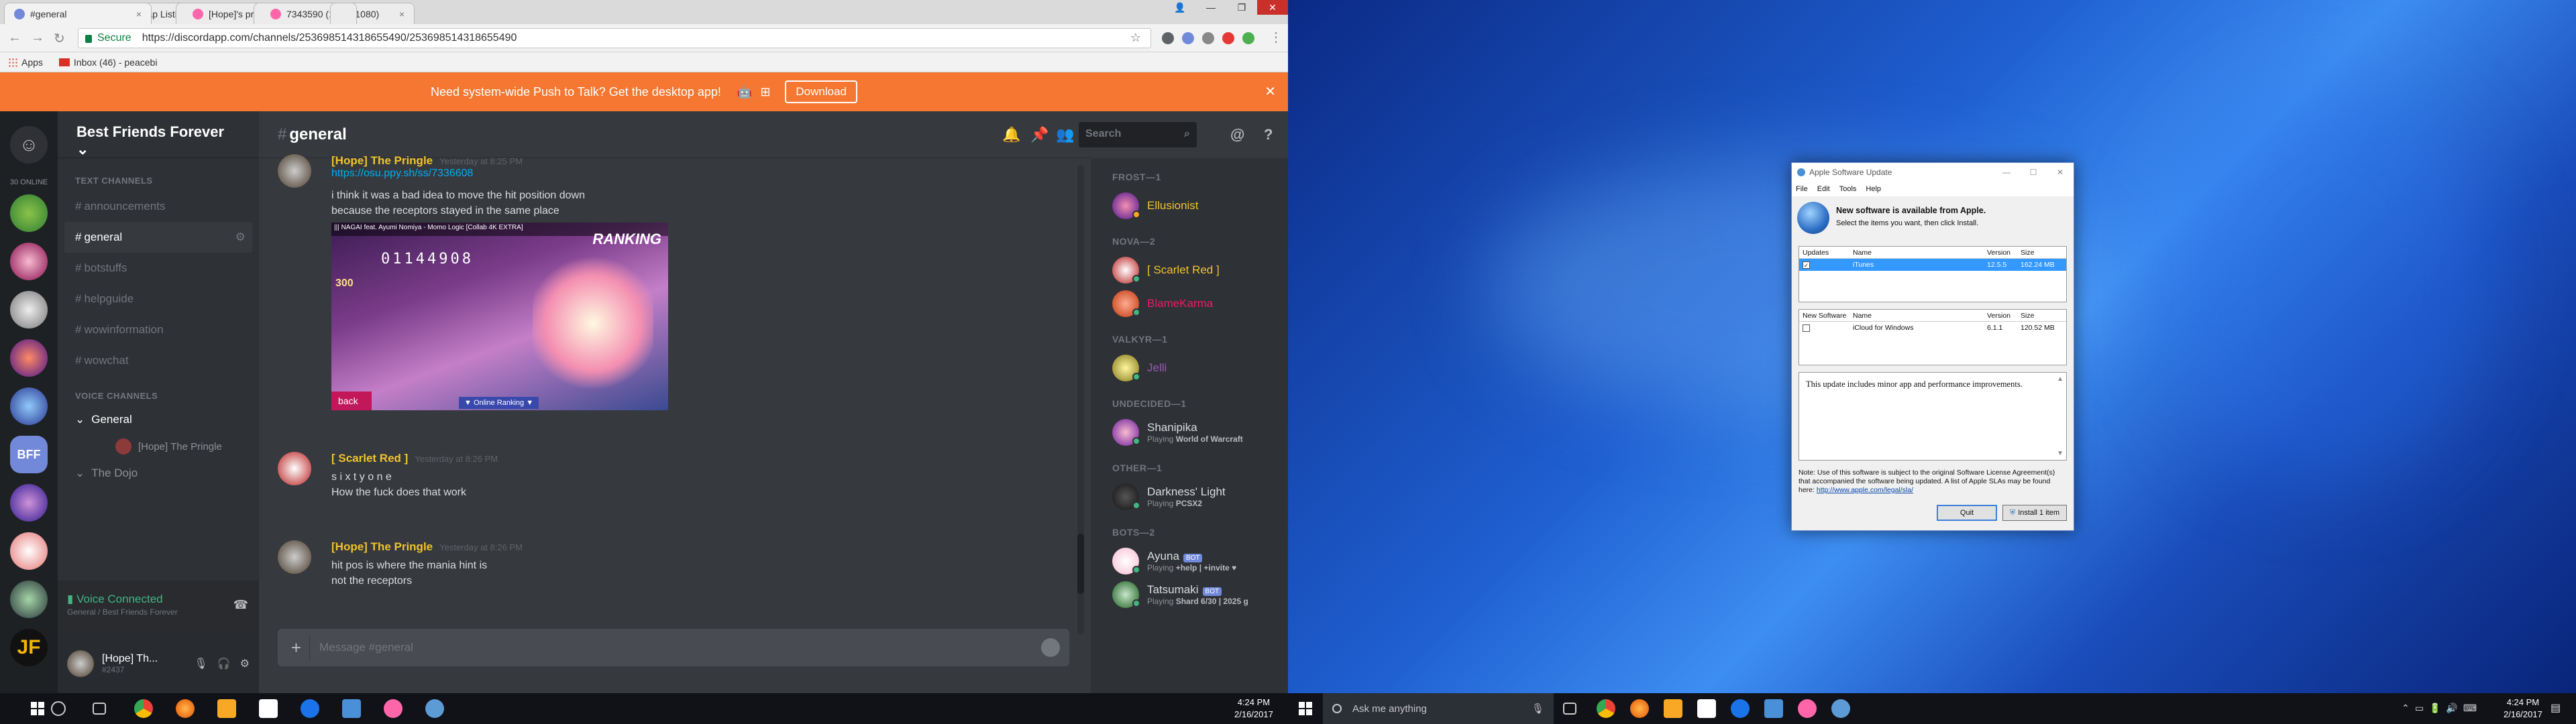  I want to click on reload-icon: ↻, so click(59, 38).